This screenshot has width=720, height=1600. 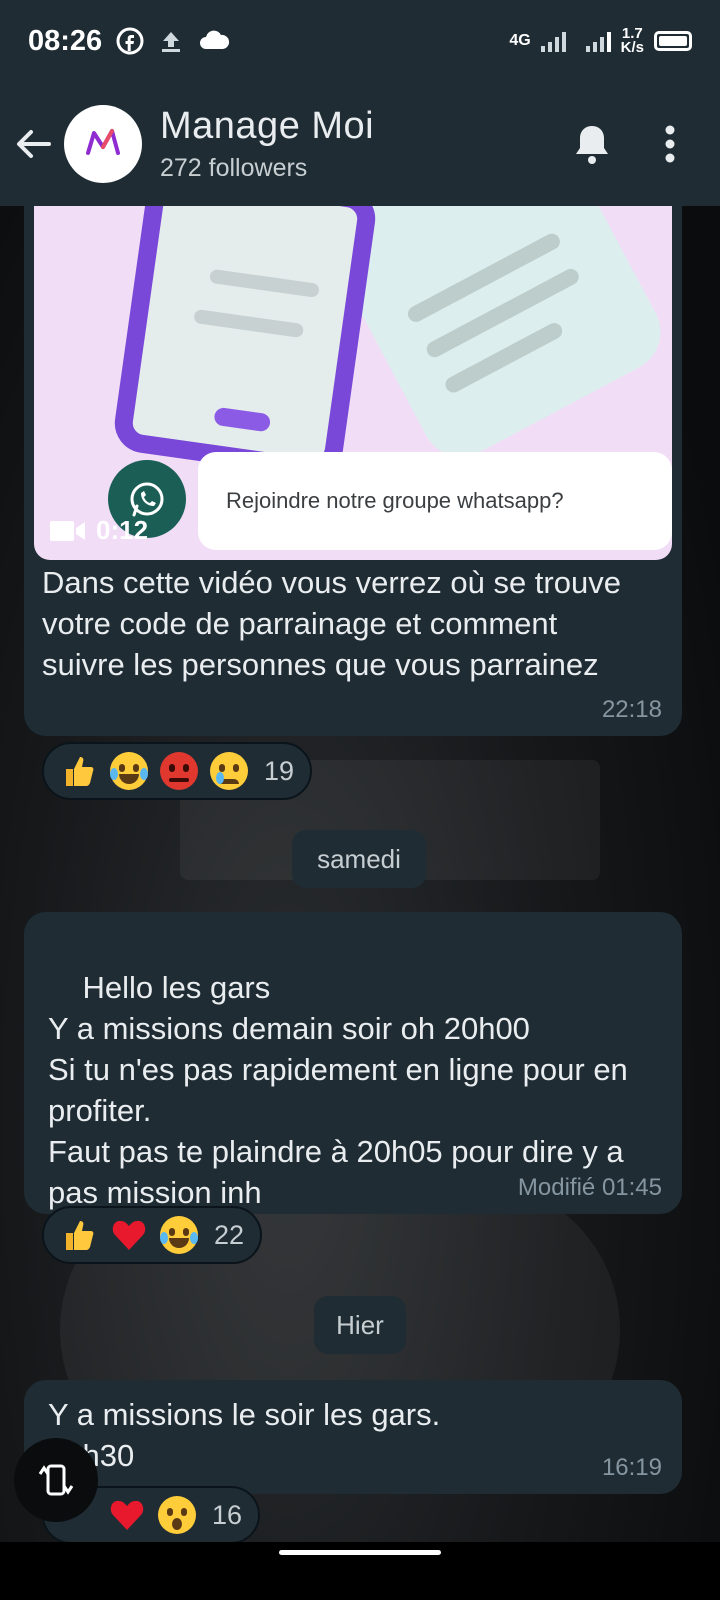 I want to click on more-vert-icon, so click(x=670, y=144).